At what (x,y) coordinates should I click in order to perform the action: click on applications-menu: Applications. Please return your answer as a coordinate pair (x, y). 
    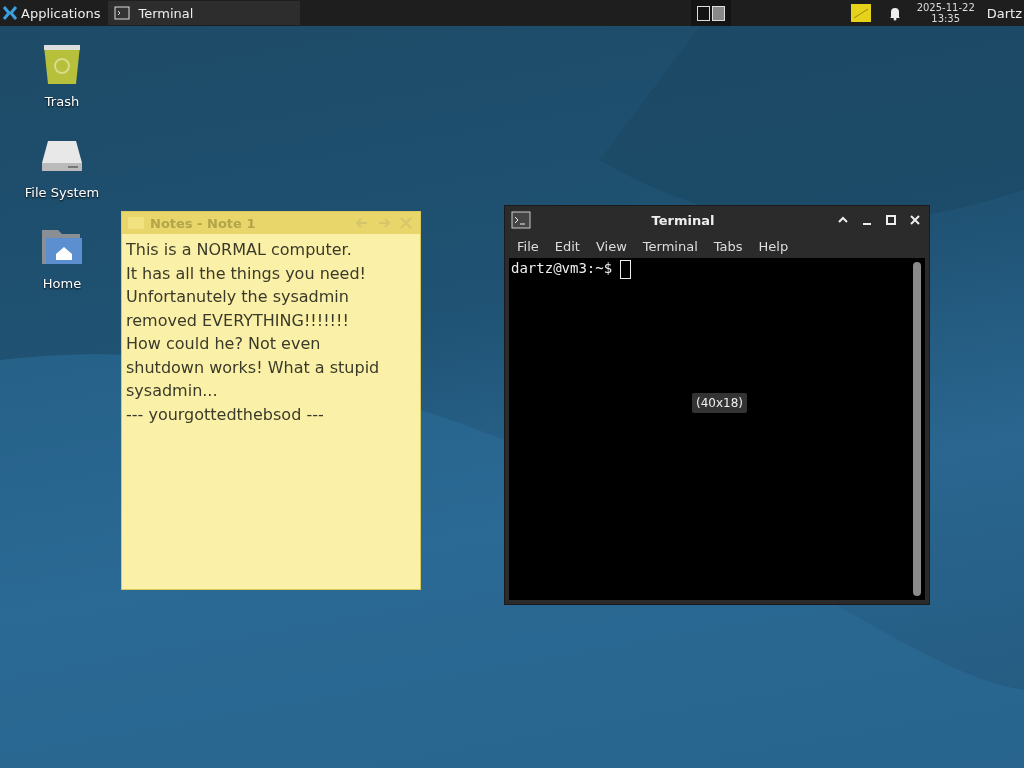
    Looking at the image, I should click on (51, 13).